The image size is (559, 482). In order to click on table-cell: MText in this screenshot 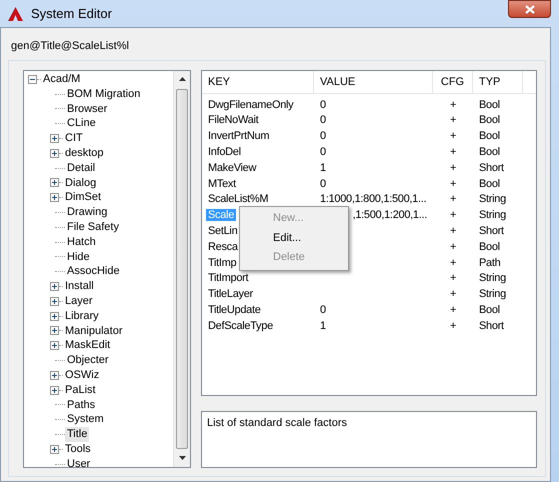, I will do `click(222, 184)`.